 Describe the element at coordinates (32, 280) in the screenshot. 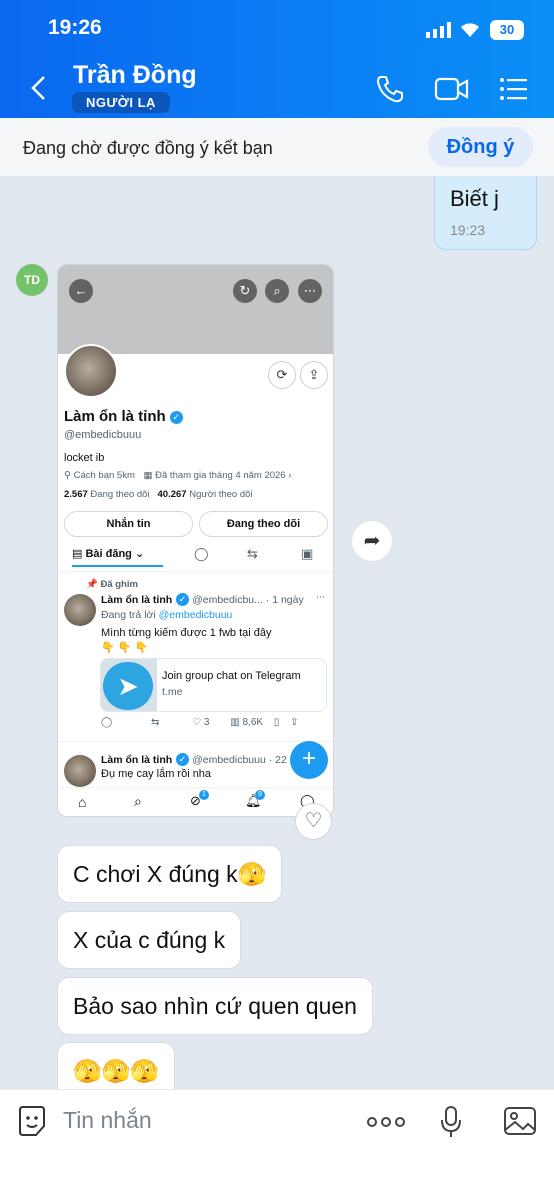

I see `sender-avatar: TD` at that location.